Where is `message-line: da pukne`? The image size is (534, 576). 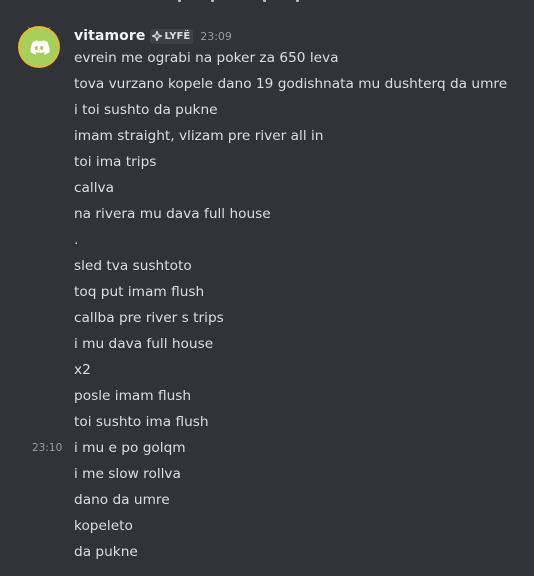
message-line: da pukne is located at coordinates (299, 552).